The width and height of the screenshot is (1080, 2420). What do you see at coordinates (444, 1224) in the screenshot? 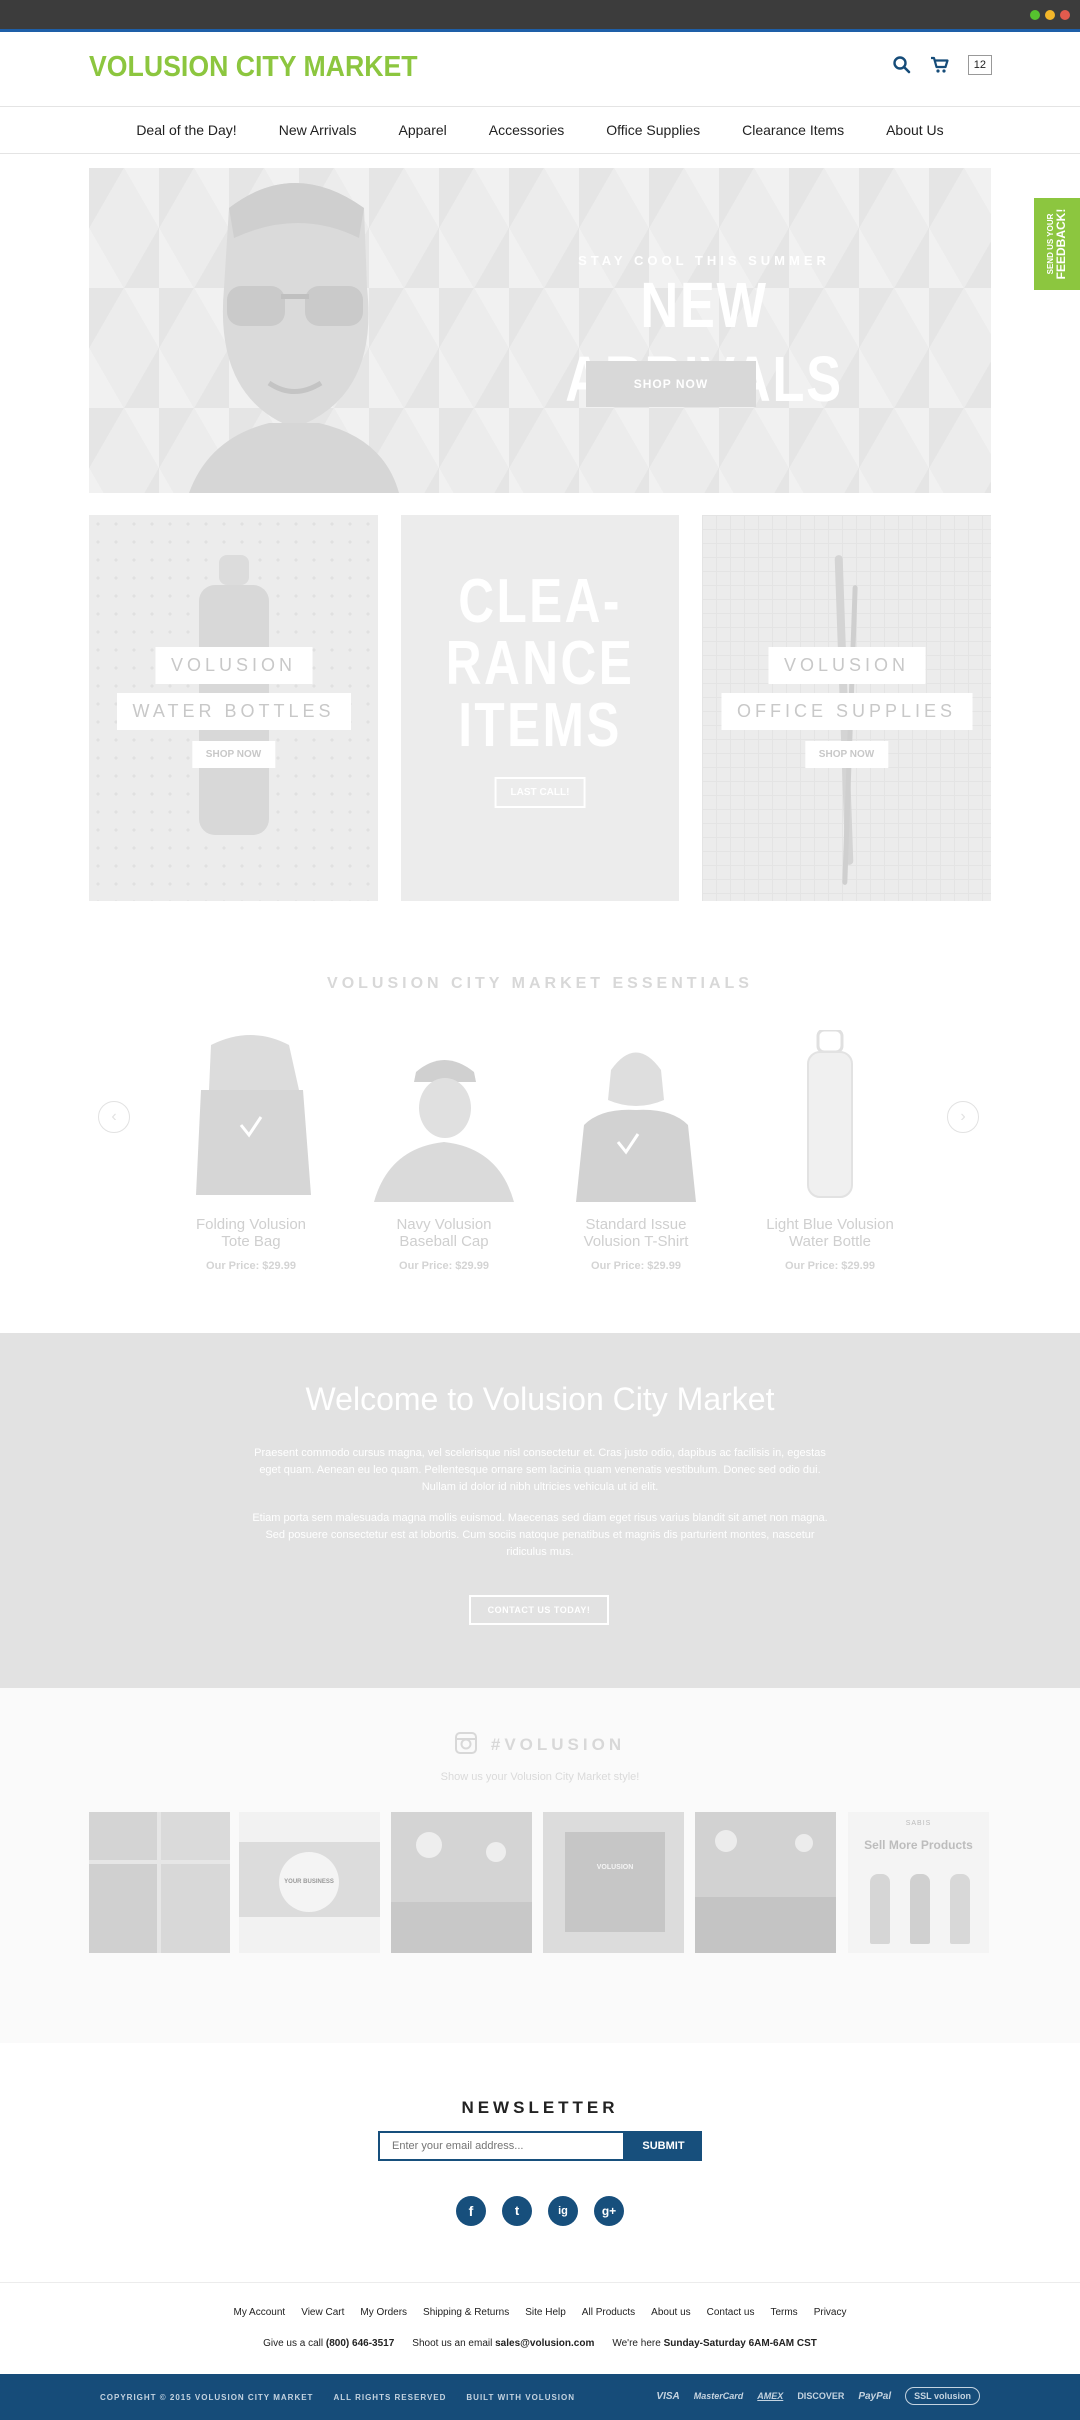
I see `product-name-line-1: Navy Volusion` at bounding box center [444, 1224].